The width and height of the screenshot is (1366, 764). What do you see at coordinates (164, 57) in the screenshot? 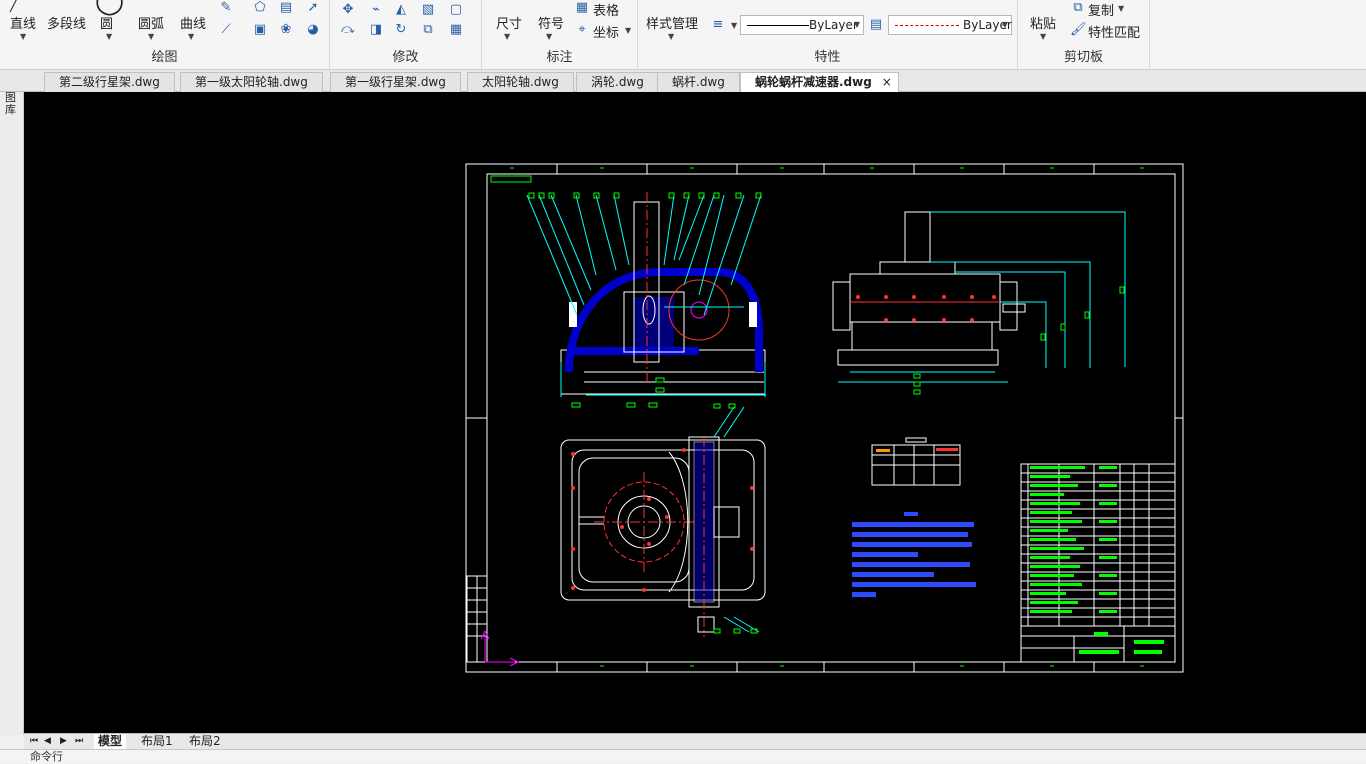
I see `draw-group-label: 绘图` at bounding box center [164, 57].